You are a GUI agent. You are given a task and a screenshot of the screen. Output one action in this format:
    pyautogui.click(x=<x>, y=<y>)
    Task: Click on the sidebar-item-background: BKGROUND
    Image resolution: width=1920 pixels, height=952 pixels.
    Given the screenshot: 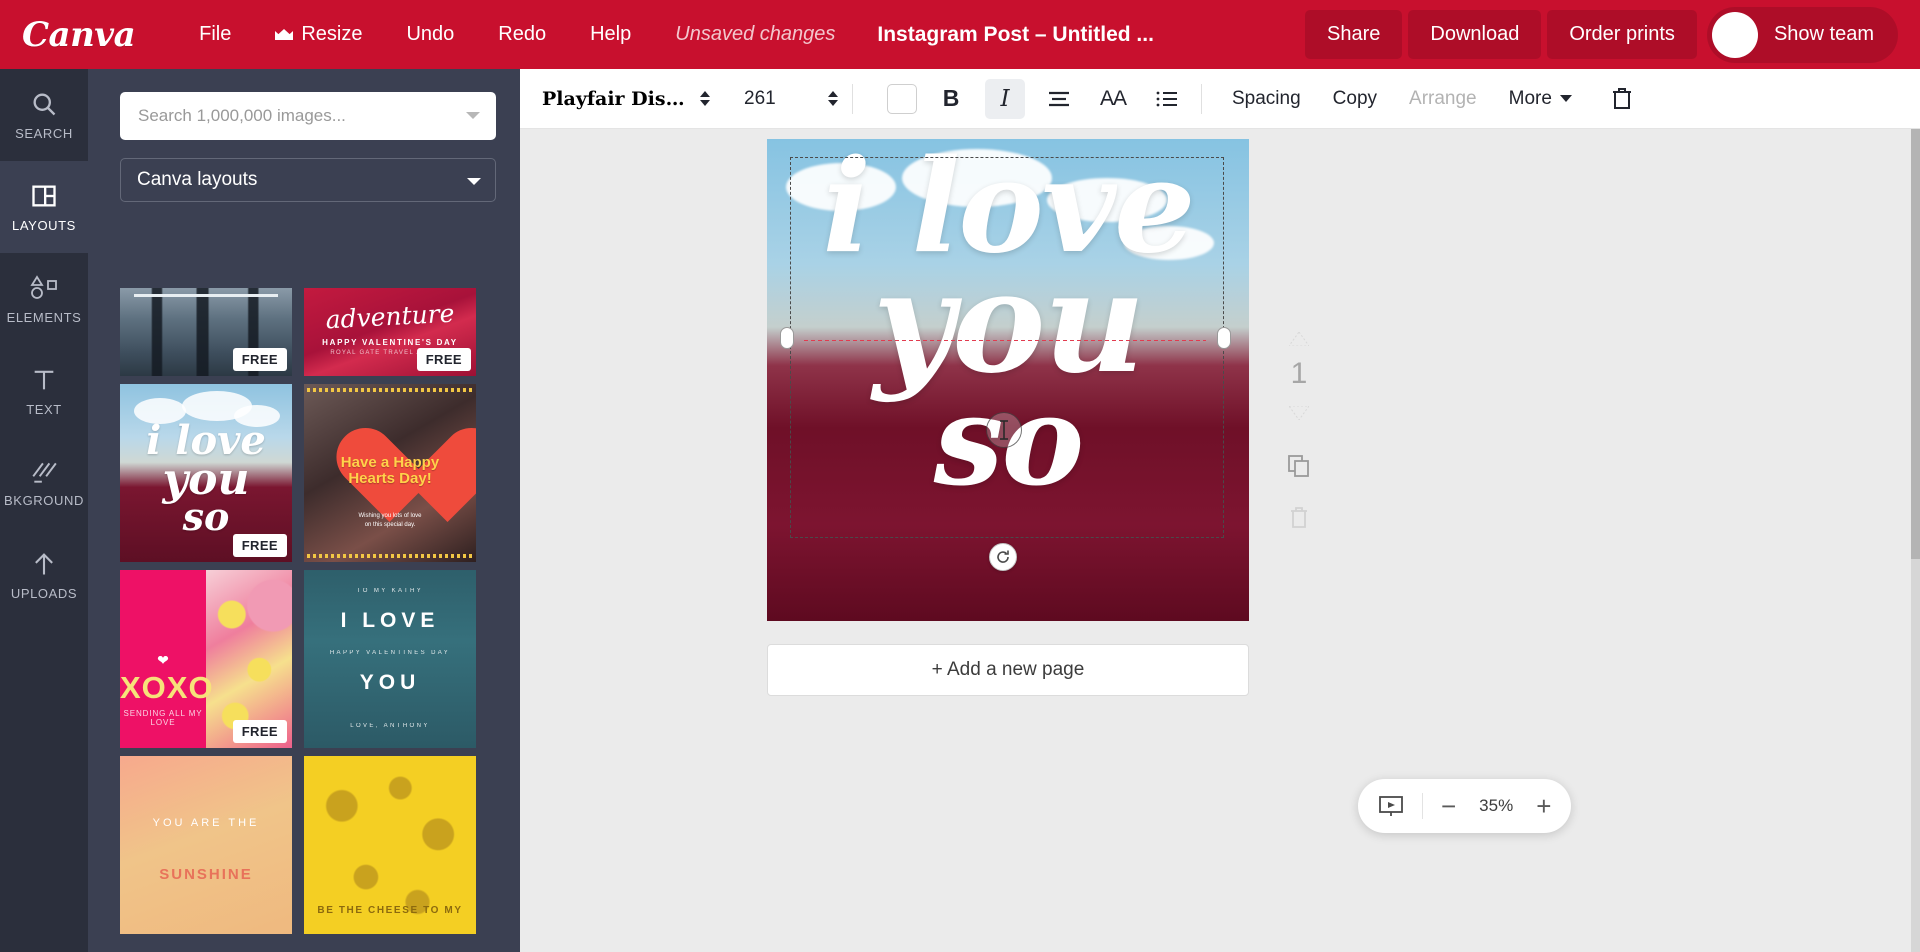 What is the action you would take?
    pyautogui.click(x=44, y=483)
    